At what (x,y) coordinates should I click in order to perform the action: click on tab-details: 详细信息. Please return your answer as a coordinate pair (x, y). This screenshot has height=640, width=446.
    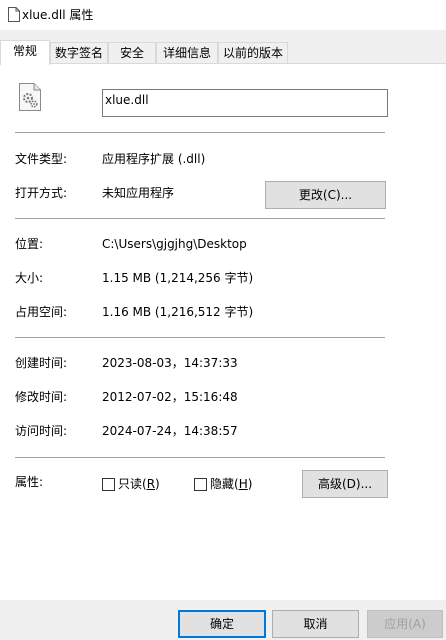
    Looking at the image, I should click on (187, 53).